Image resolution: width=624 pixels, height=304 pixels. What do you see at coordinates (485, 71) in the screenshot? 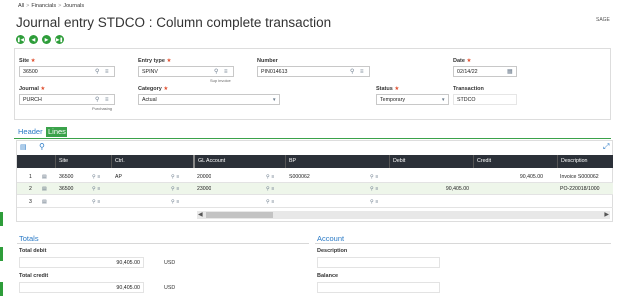
I see `date-field: 02/14/22 ▦` at bounding box center [485, 71].